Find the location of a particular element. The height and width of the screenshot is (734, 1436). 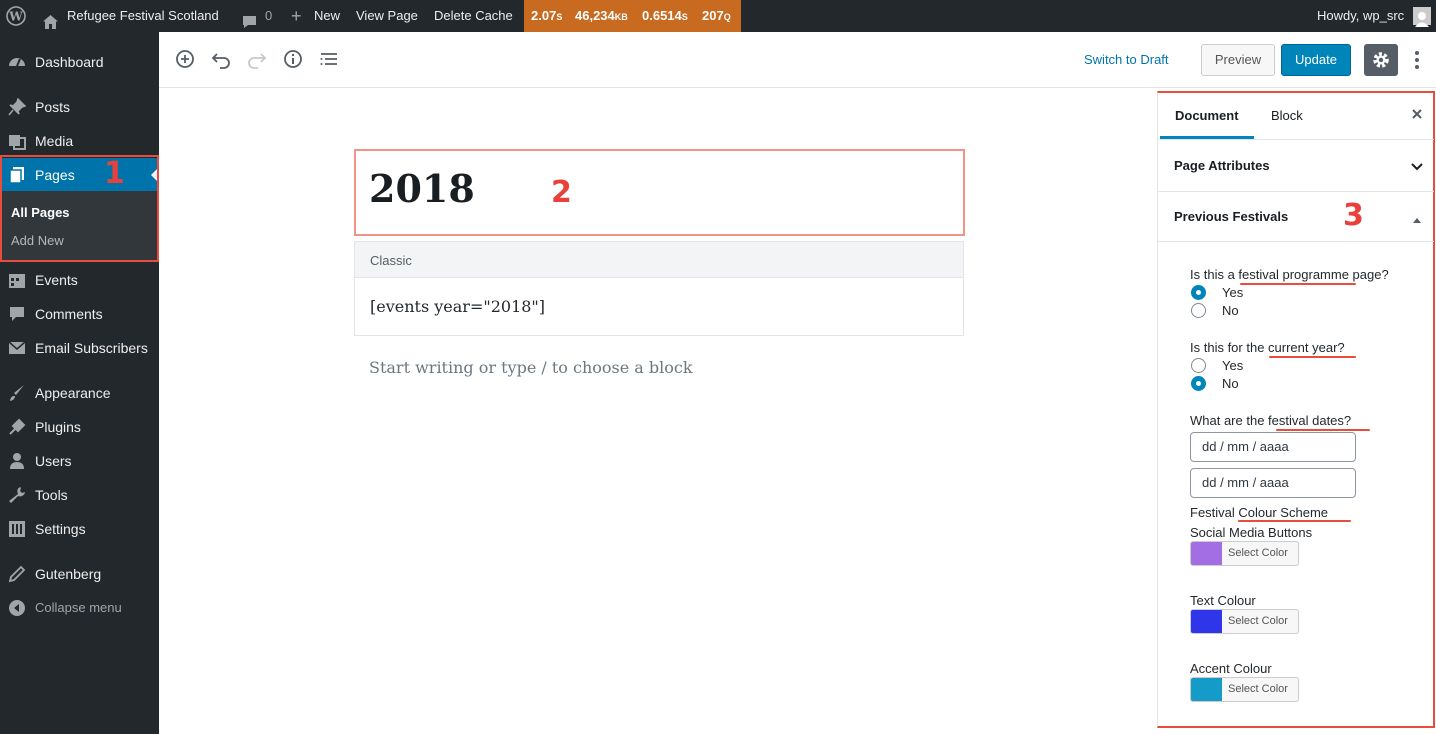

chevron-down-icon is located at coordinates (1417, 167).